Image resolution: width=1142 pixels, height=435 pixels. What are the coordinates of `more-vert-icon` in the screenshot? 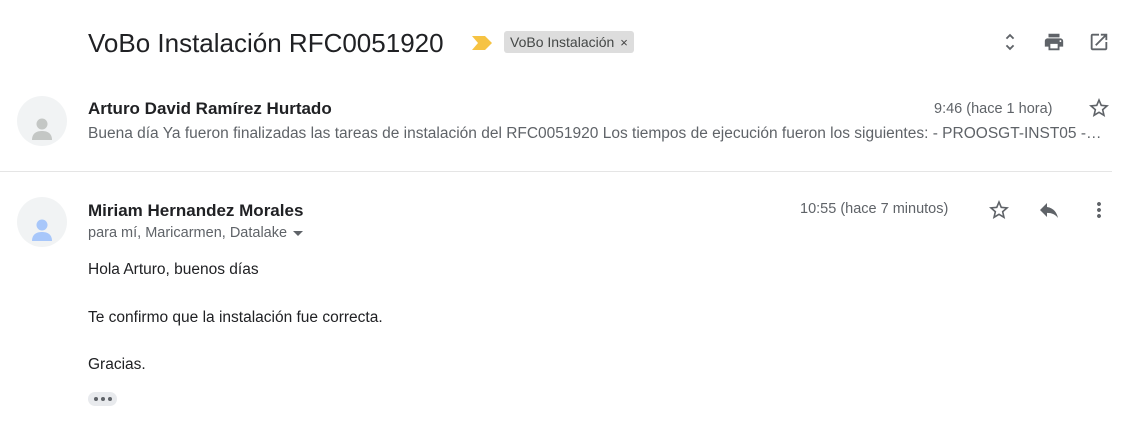 It's located at (1099, 210).